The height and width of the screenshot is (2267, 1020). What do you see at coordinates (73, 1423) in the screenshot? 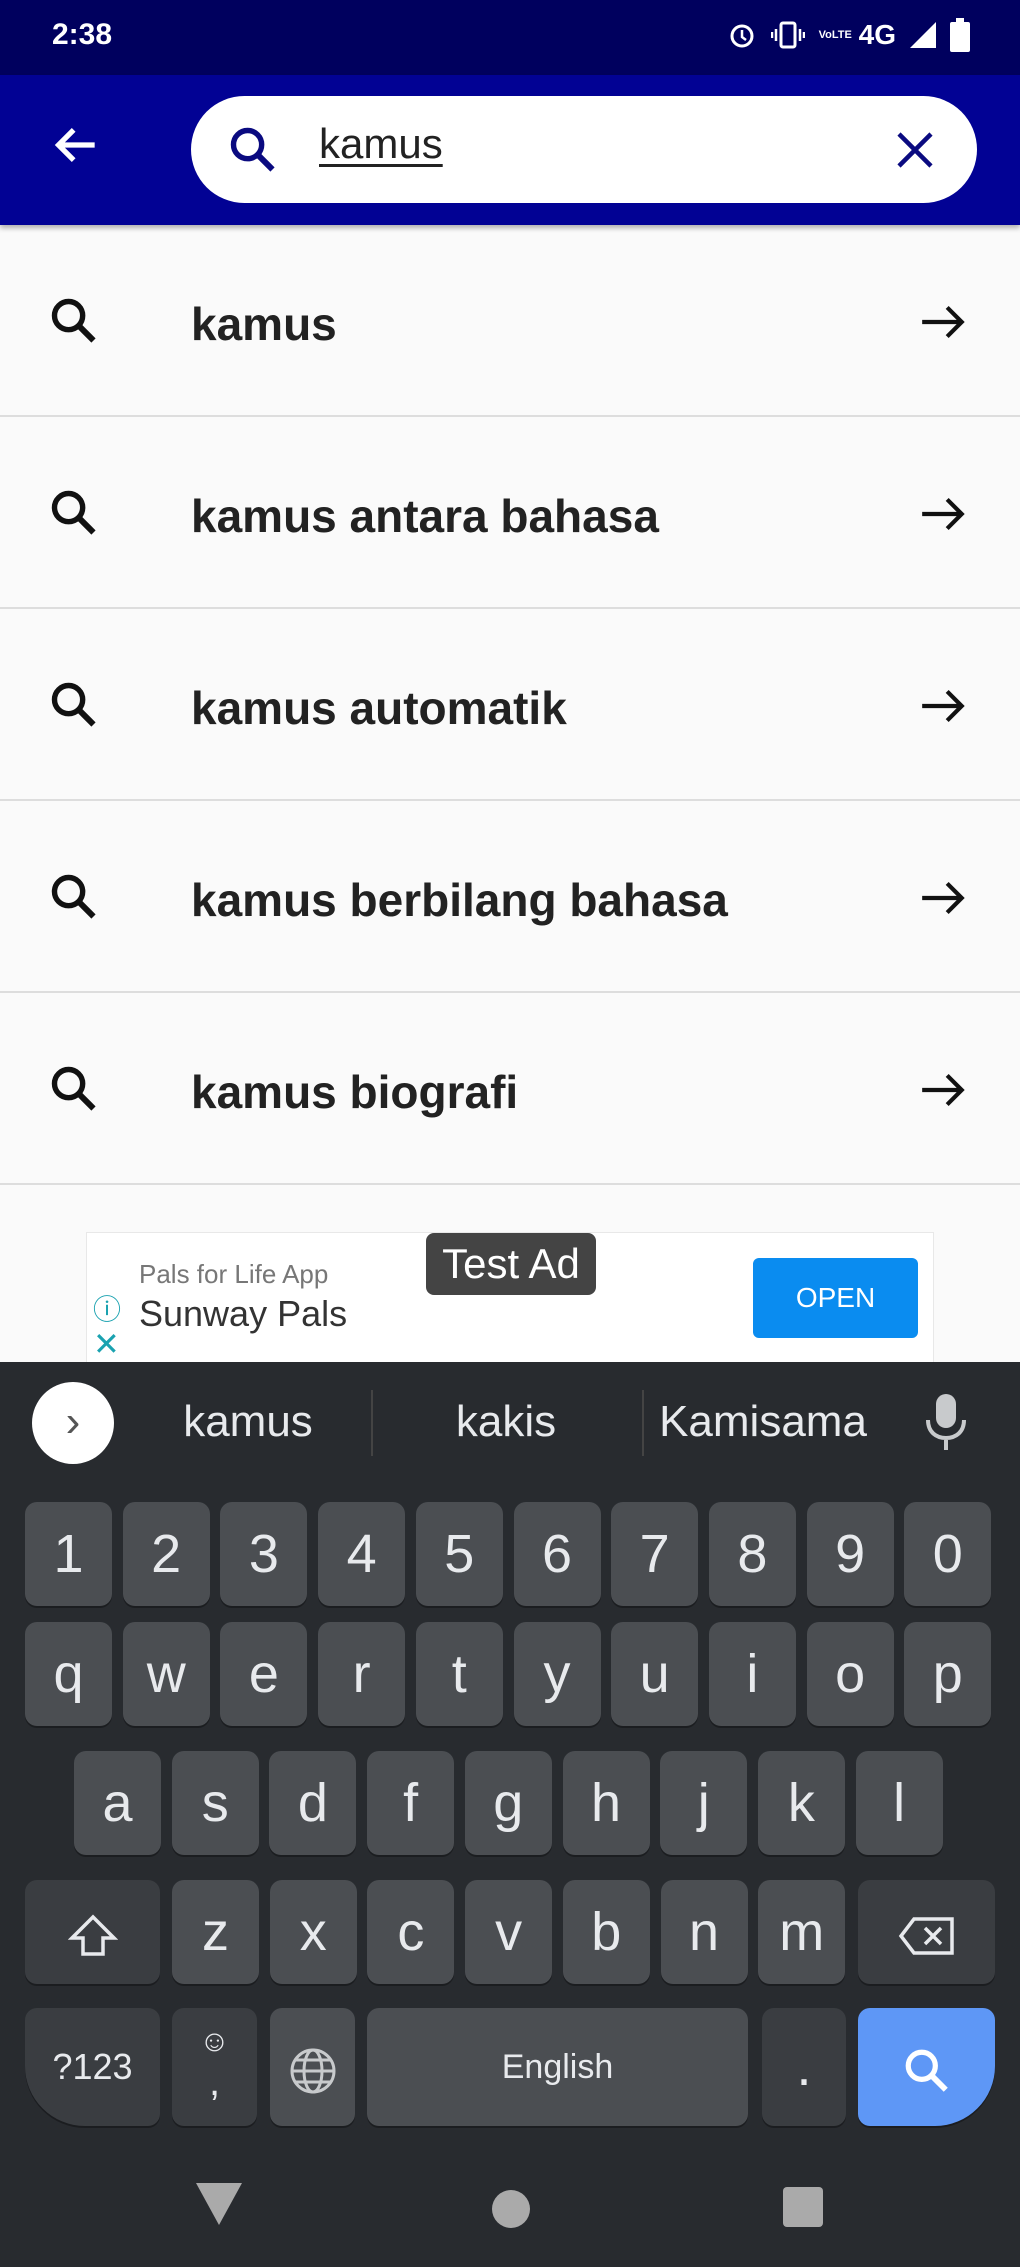
I see `chevron-right-icon: ›` at bounding box center [73, 1423].